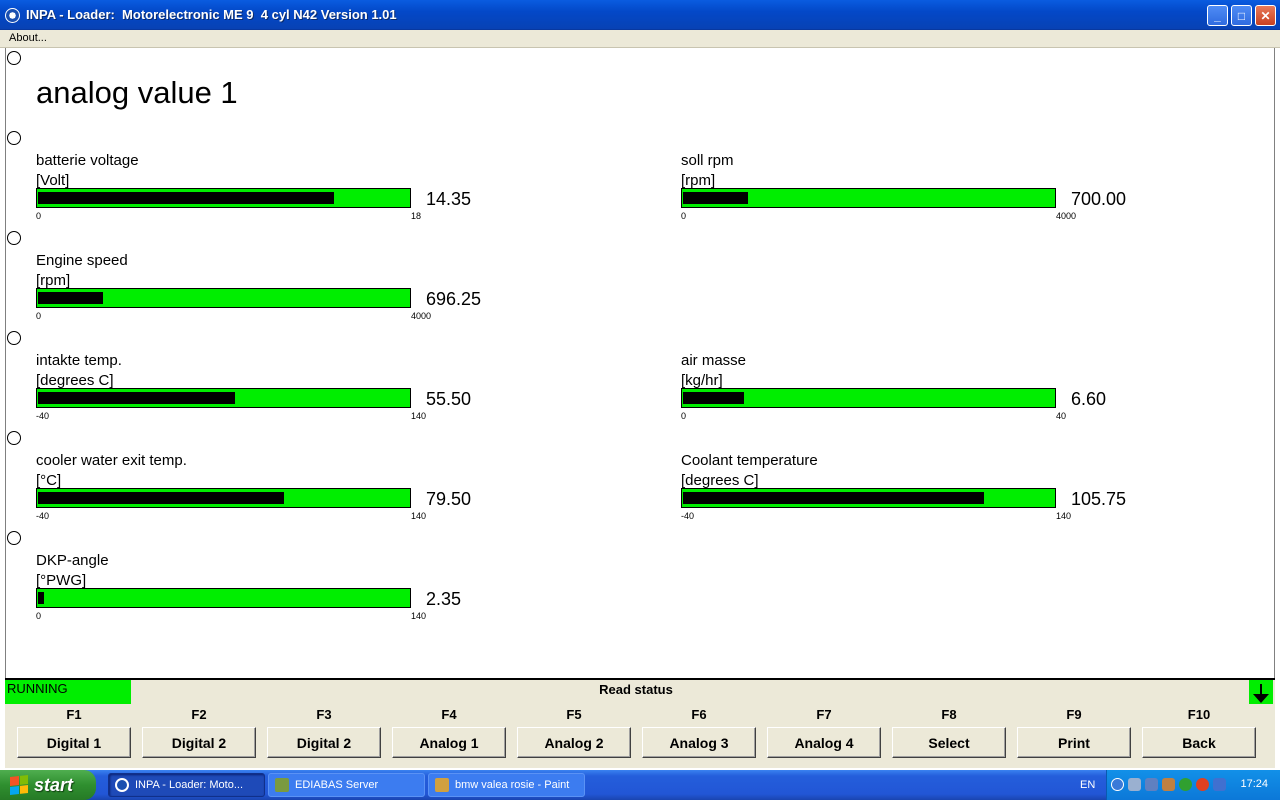 Image resolution: width=1280 pixels, height=800 pixels. What do you see at coordinates (1193, 785) in the screenshot?
I see `system-tray: 17:24` at bounding box center [1193, 785].